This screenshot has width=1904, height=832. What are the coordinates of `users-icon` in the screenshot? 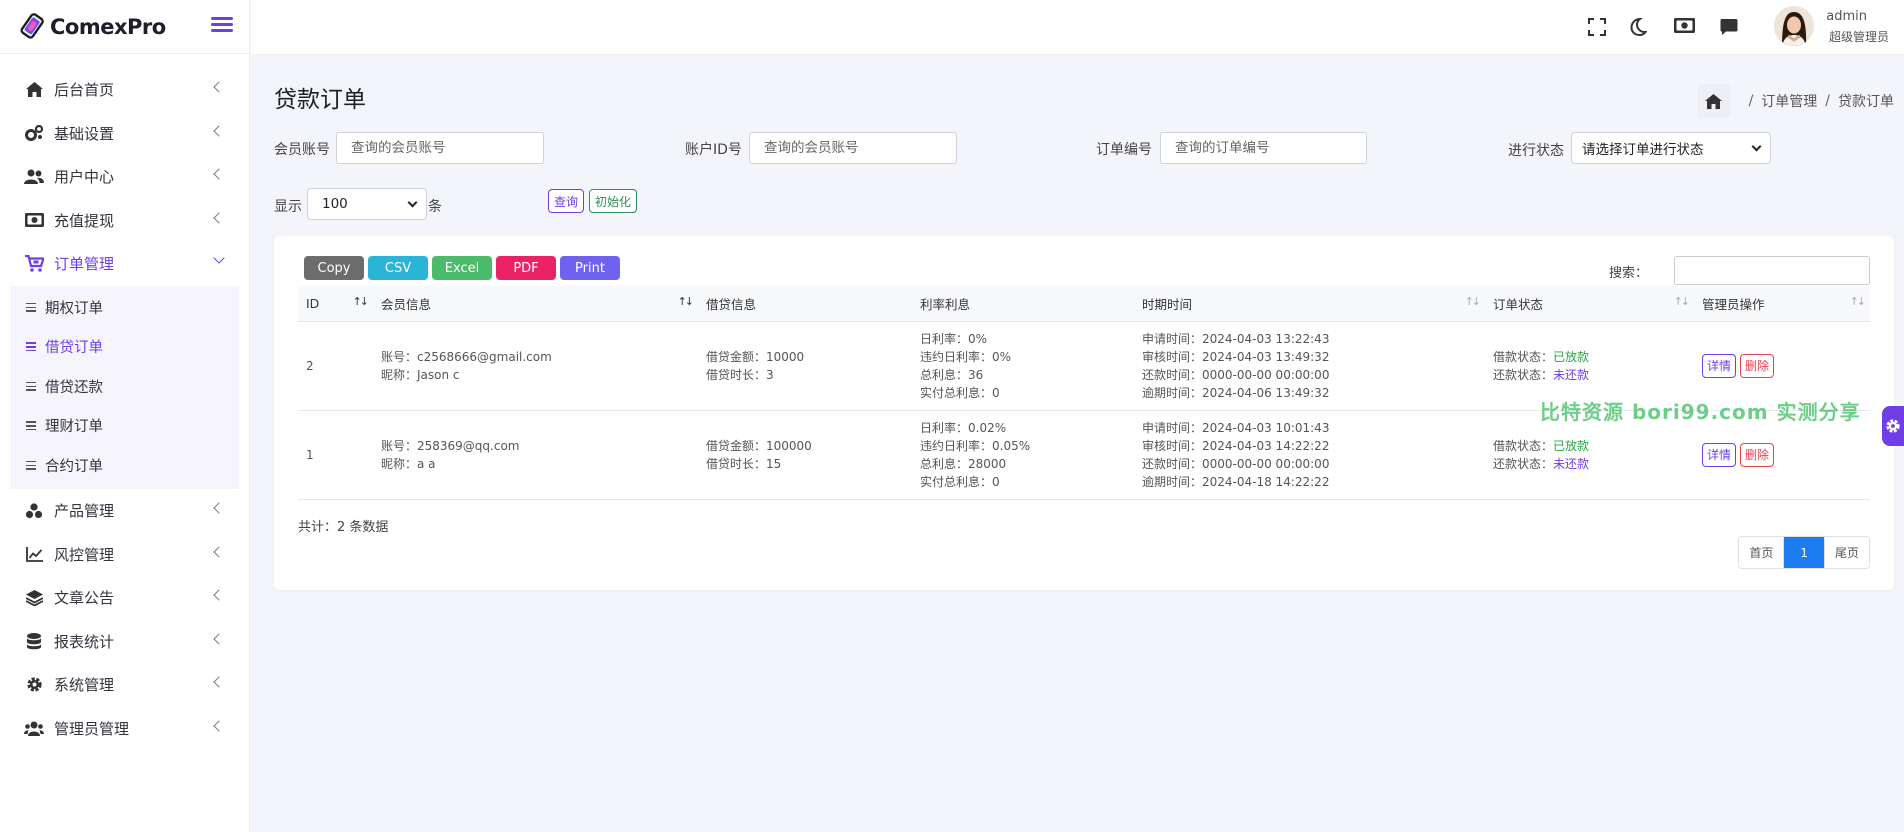 It's located at (34, 177).